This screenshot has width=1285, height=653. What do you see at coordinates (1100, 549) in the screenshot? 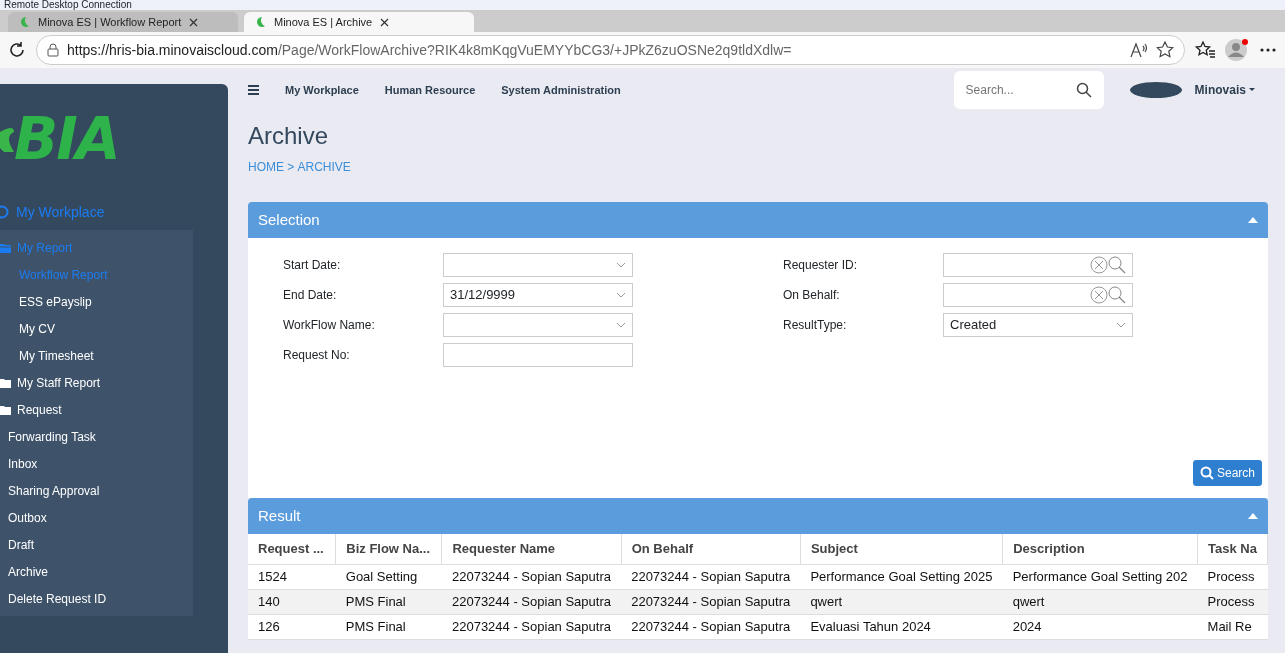
I see `column-header: Description` at bounding box center [1100, 549].